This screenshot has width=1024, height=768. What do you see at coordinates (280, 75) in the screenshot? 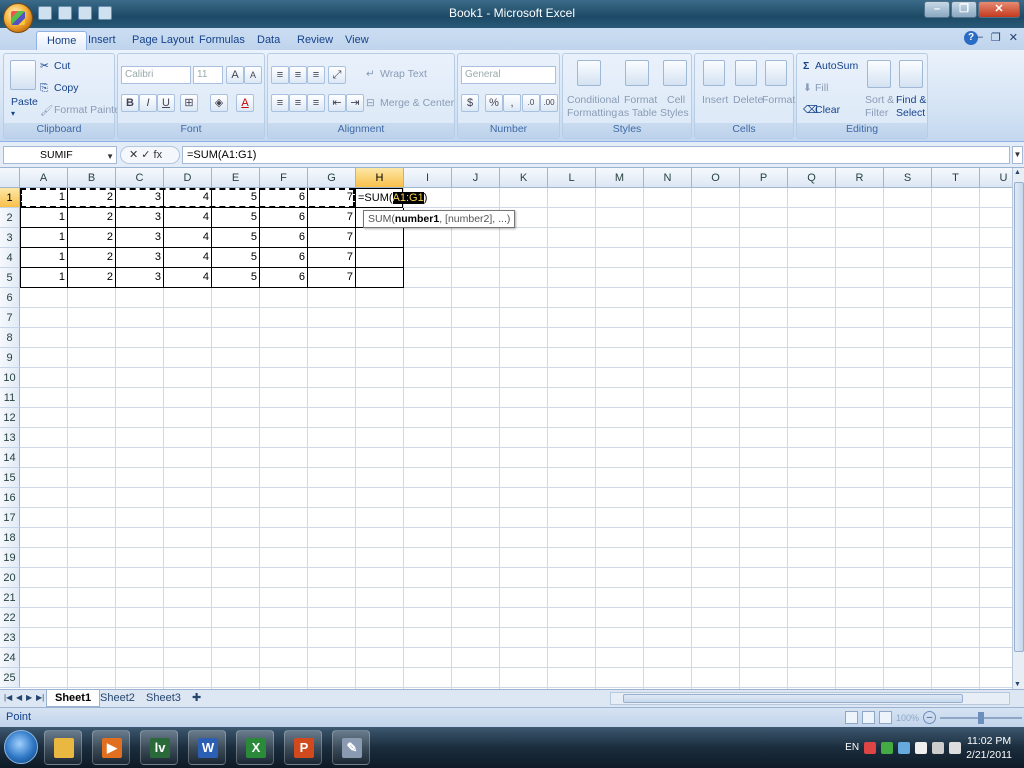
I see `align-top-icon: ≡` at bounding box center [280, 75].